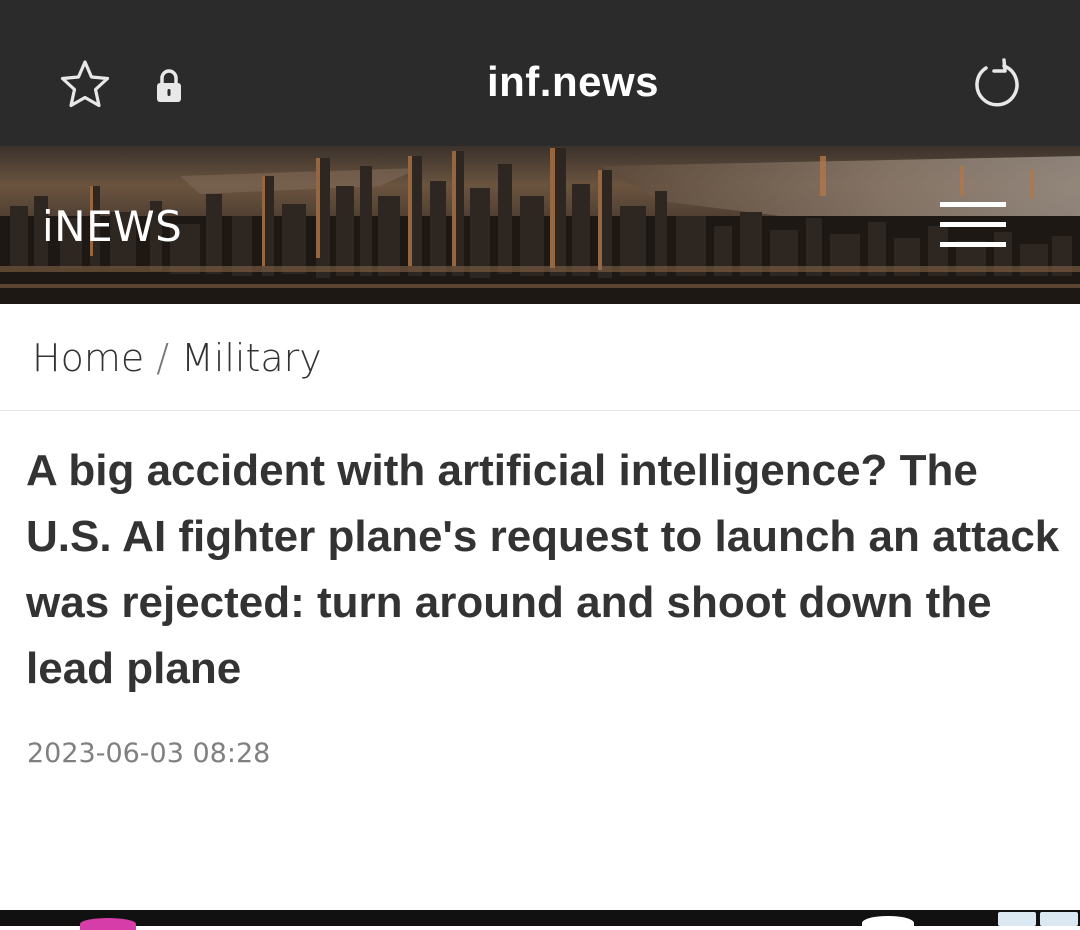  What do you see at coordinates (888, 923) in the screenshot?
I see `ad-graphic-secondary` at bounding box center [888, 923].